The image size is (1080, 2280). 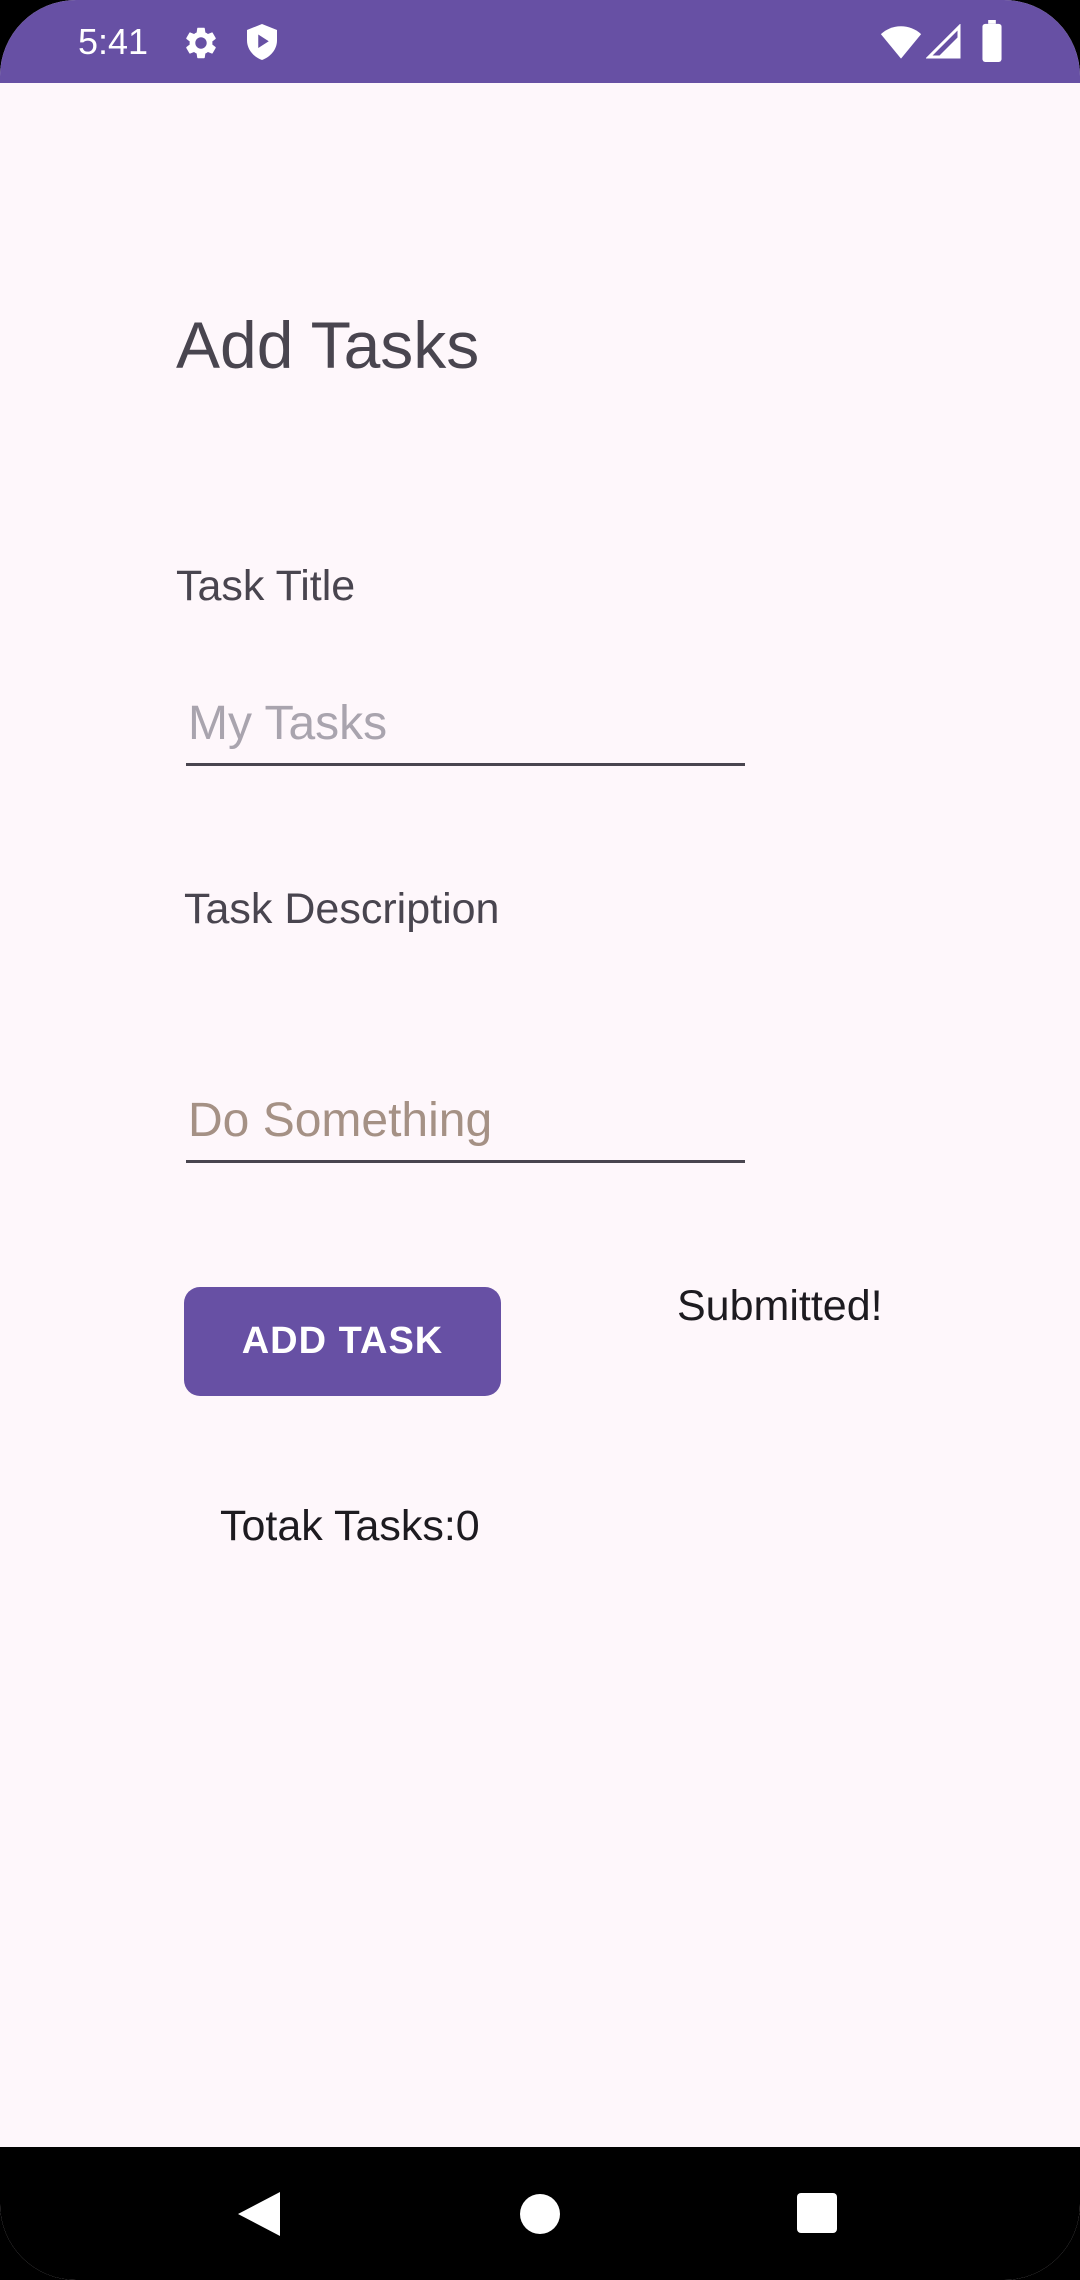 What do you see at coordinates (540, 41) in the screenshot?
I see `status-bar: 5:41` at bounding box center [540, 41].